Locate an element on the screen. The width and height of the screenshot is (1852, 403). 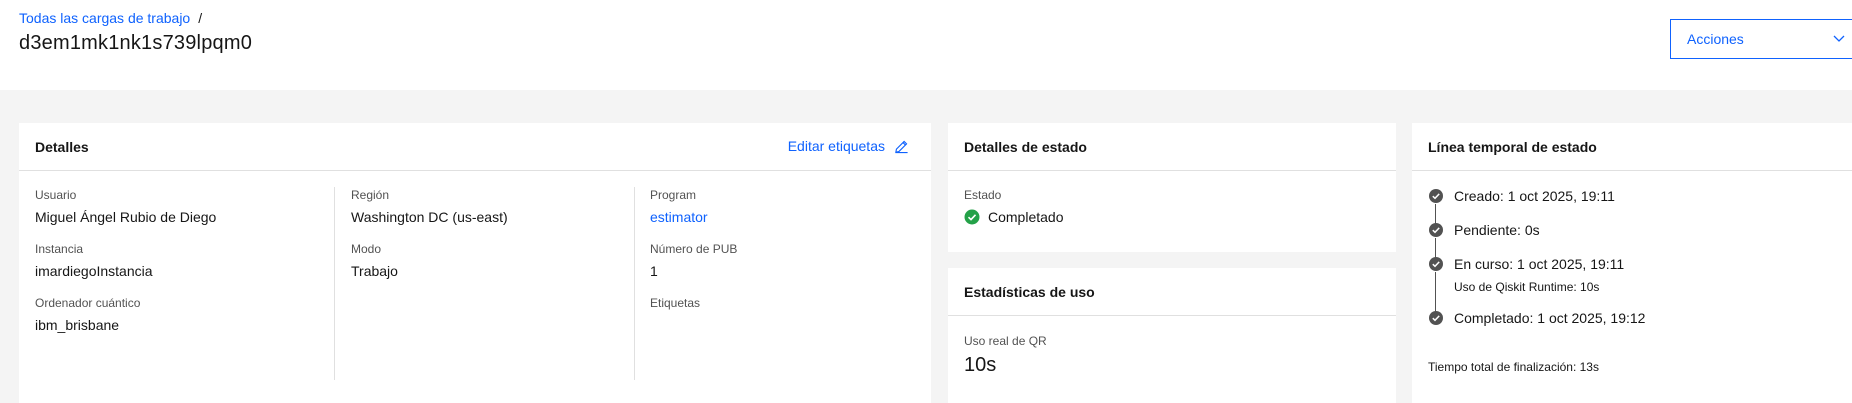
user-value: Miguel Ángel Rubio de Diego is located at coordinates (126, 217).